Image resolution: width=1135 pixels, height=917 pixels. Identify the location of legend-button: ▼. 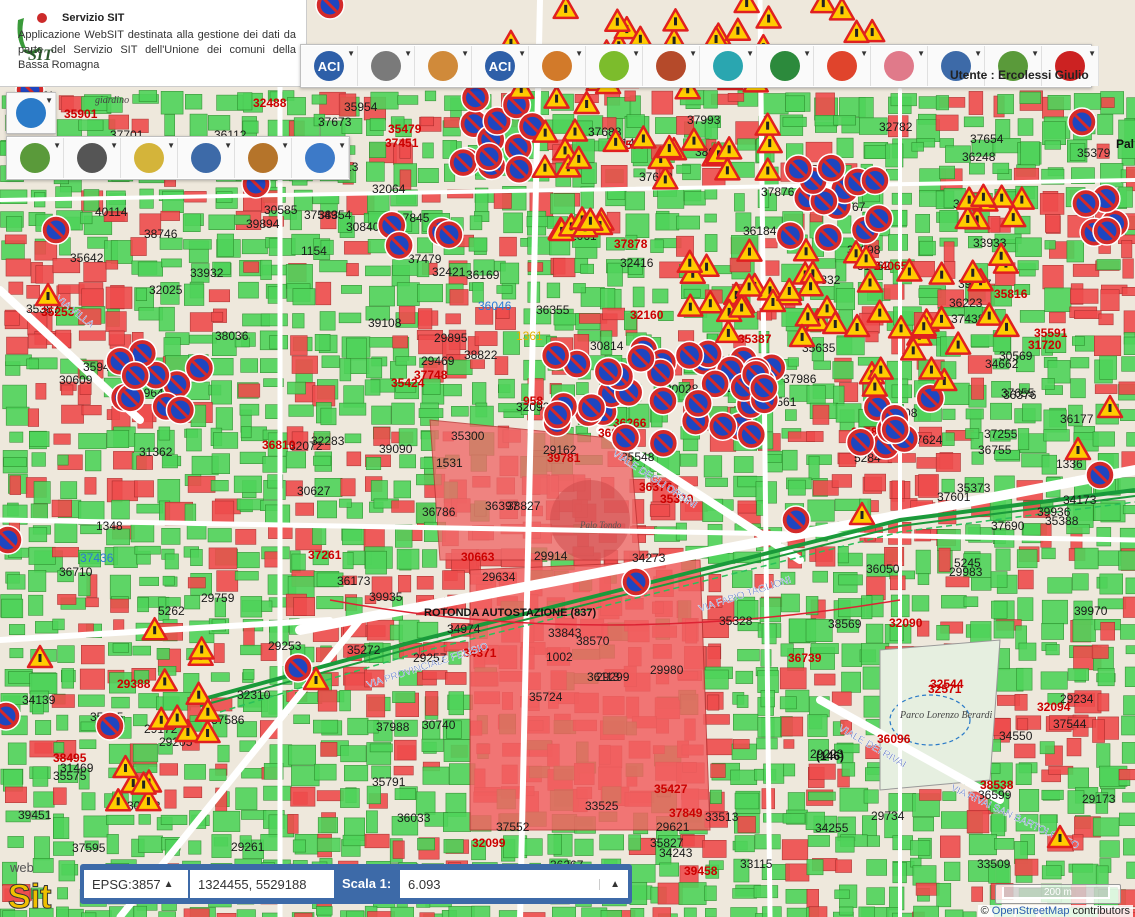
(206, 158).